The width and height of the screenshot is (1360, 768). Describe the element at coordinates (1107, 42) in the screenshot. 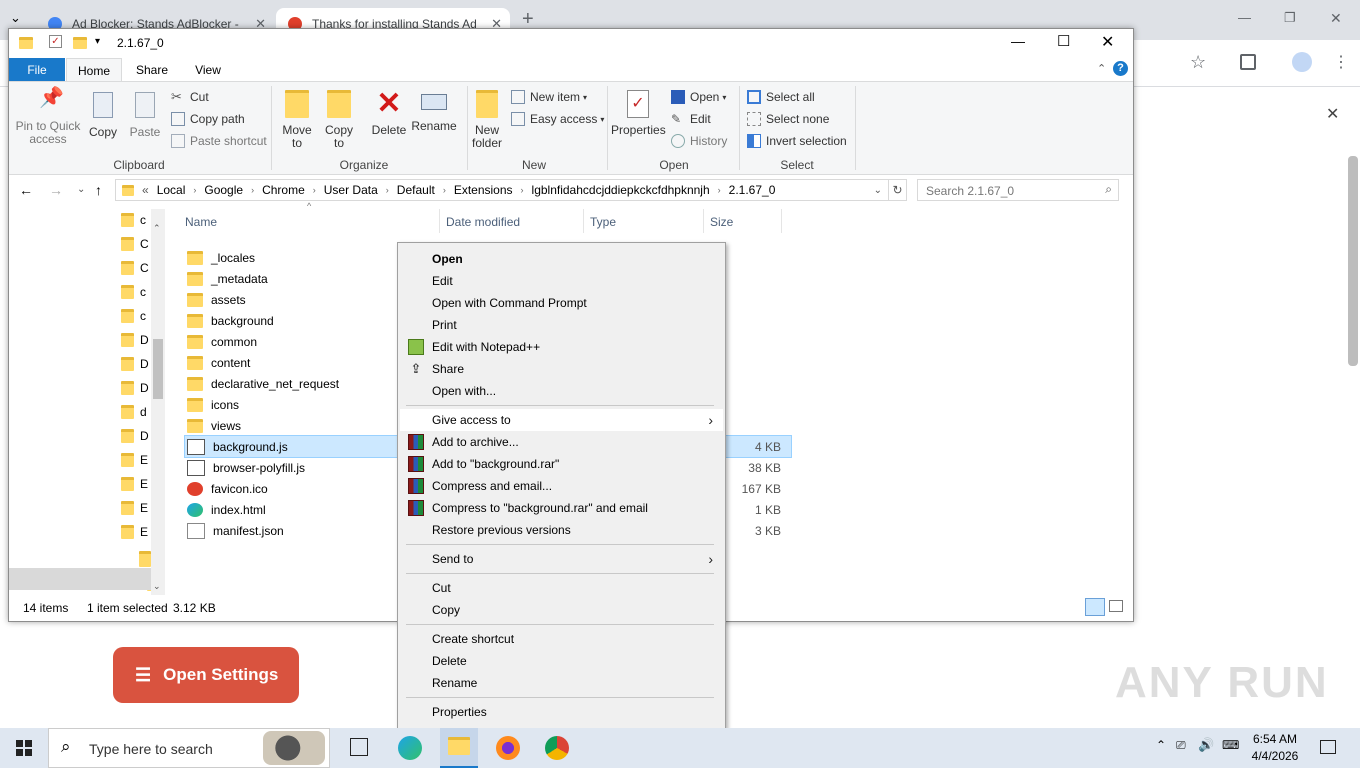

I see `explorer-close-button: ✕` at that location.